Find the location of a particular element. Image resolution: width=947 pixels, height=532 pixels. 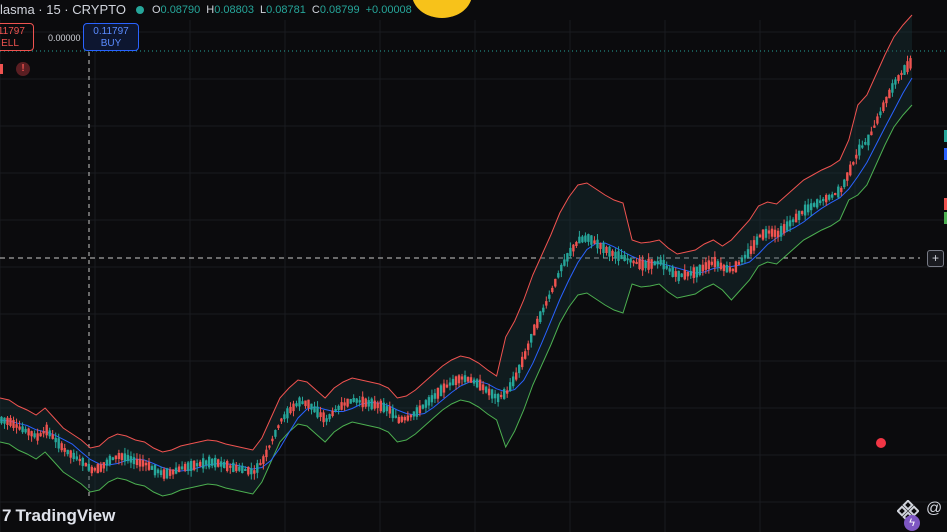

buy-button: 0.11797 BUY is located at coordinates (111, 37).